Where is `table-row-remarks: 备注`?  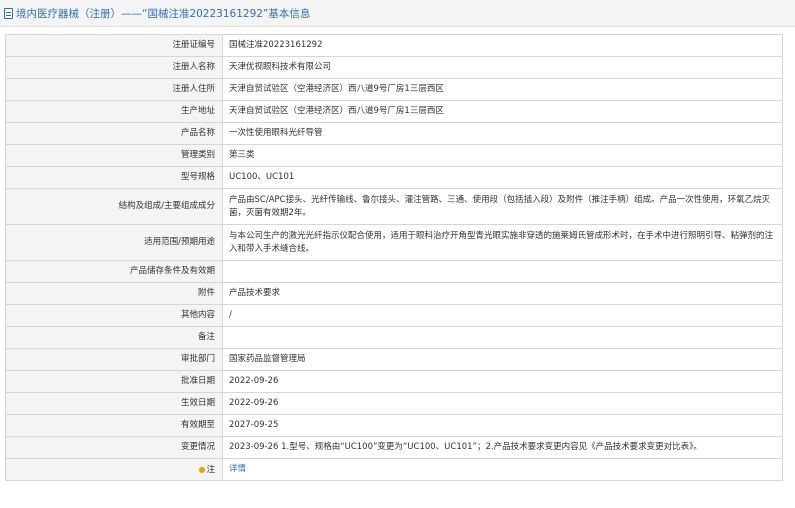 table-row-remarks: 备注 is located at coordinates (394, 337).